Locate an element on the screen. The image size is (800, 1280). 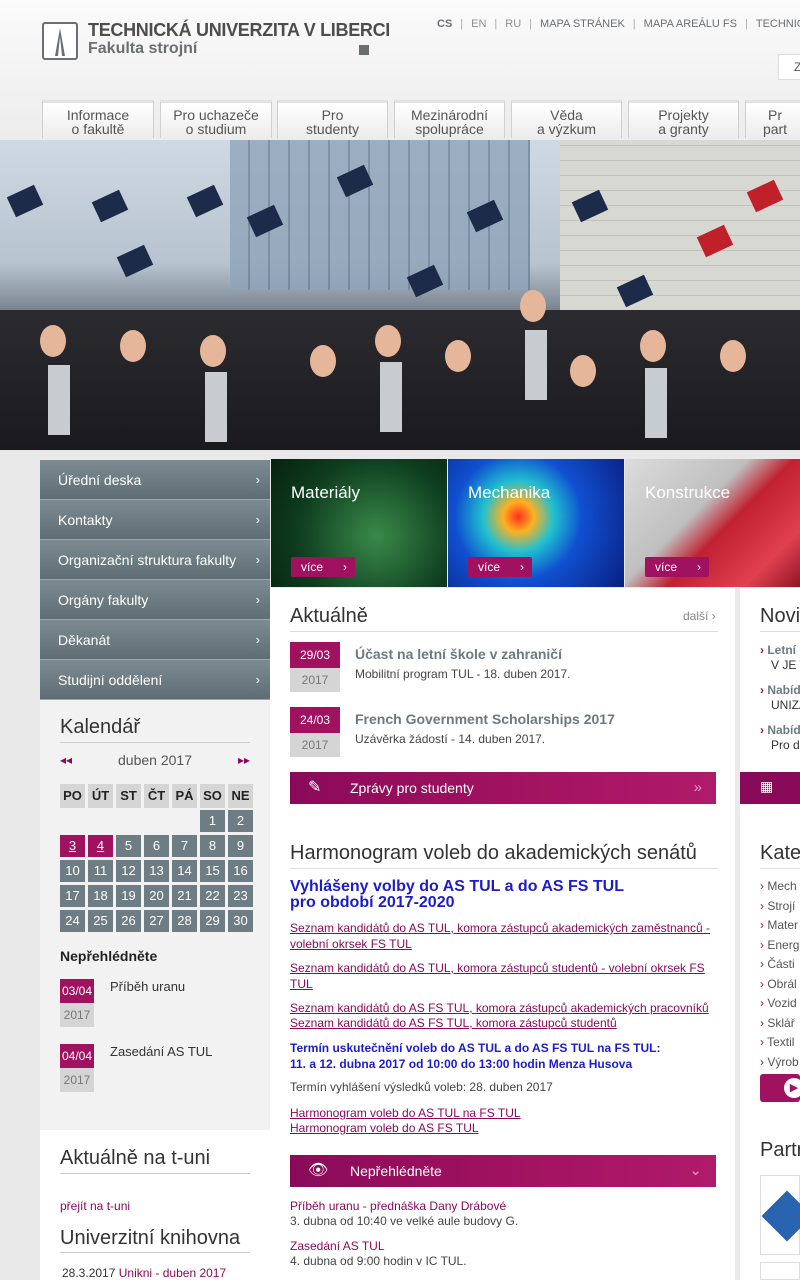
search-input: Z is located at coordinates (789, 67).